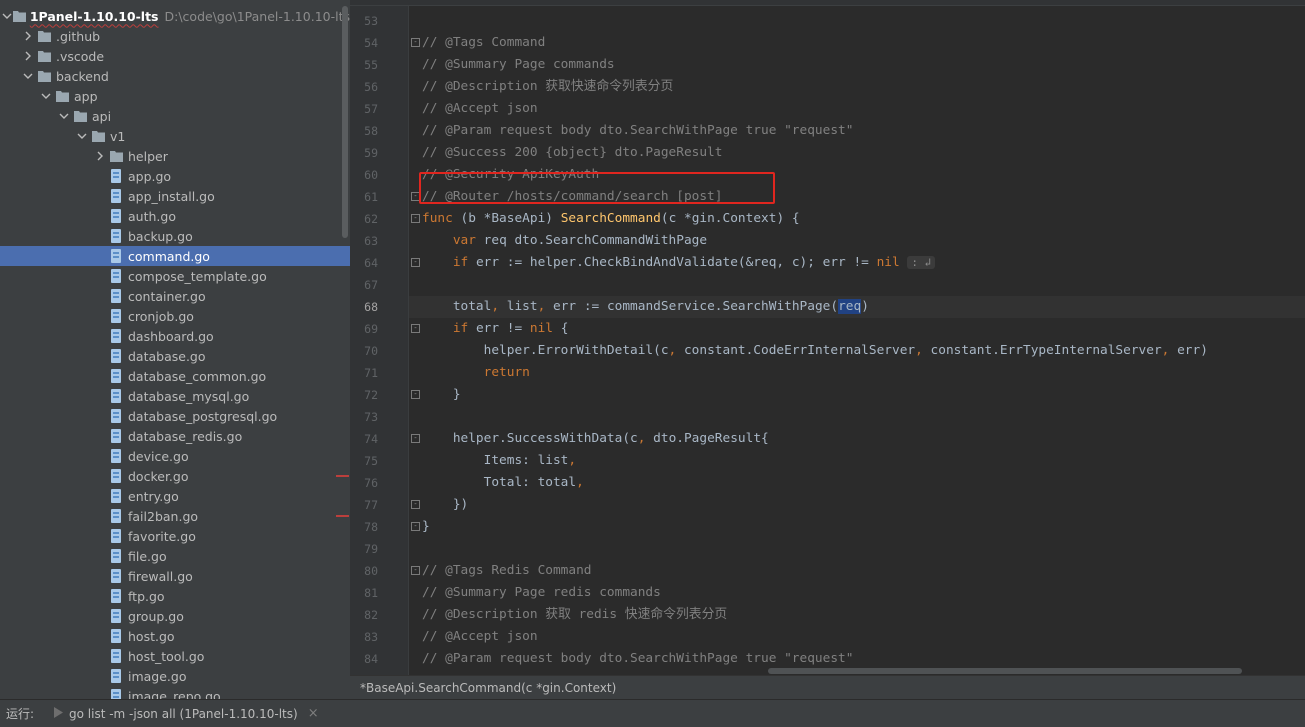  I want to click on line-number: 58, so click(364, 131).